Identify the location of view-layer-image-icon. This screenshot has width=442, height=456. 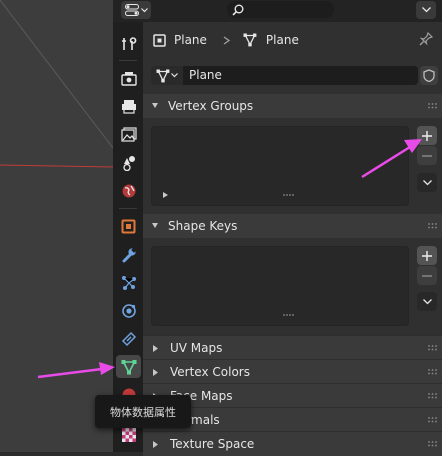
(128, 134).